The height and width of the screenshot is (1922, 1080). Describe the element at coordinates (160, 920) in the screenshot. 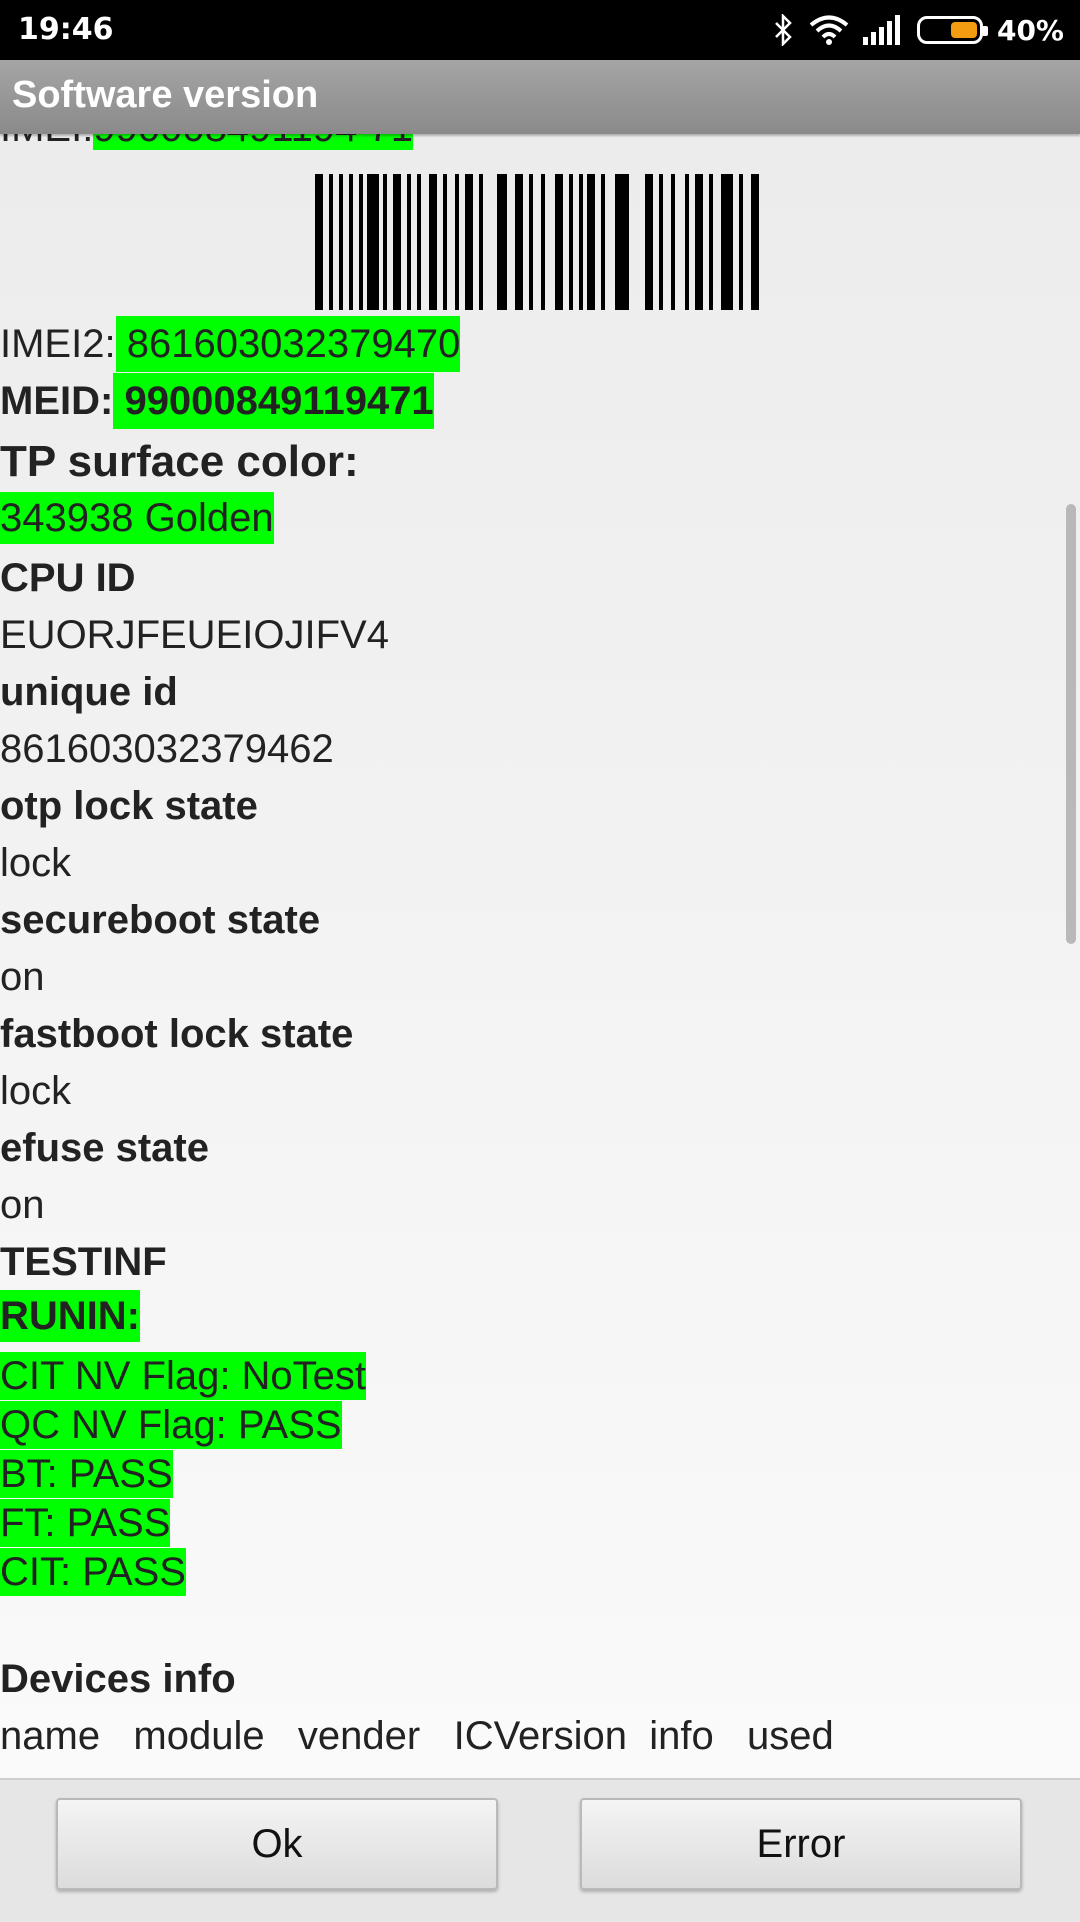

I see `secureboot-state-label: secureboot state` at that location.